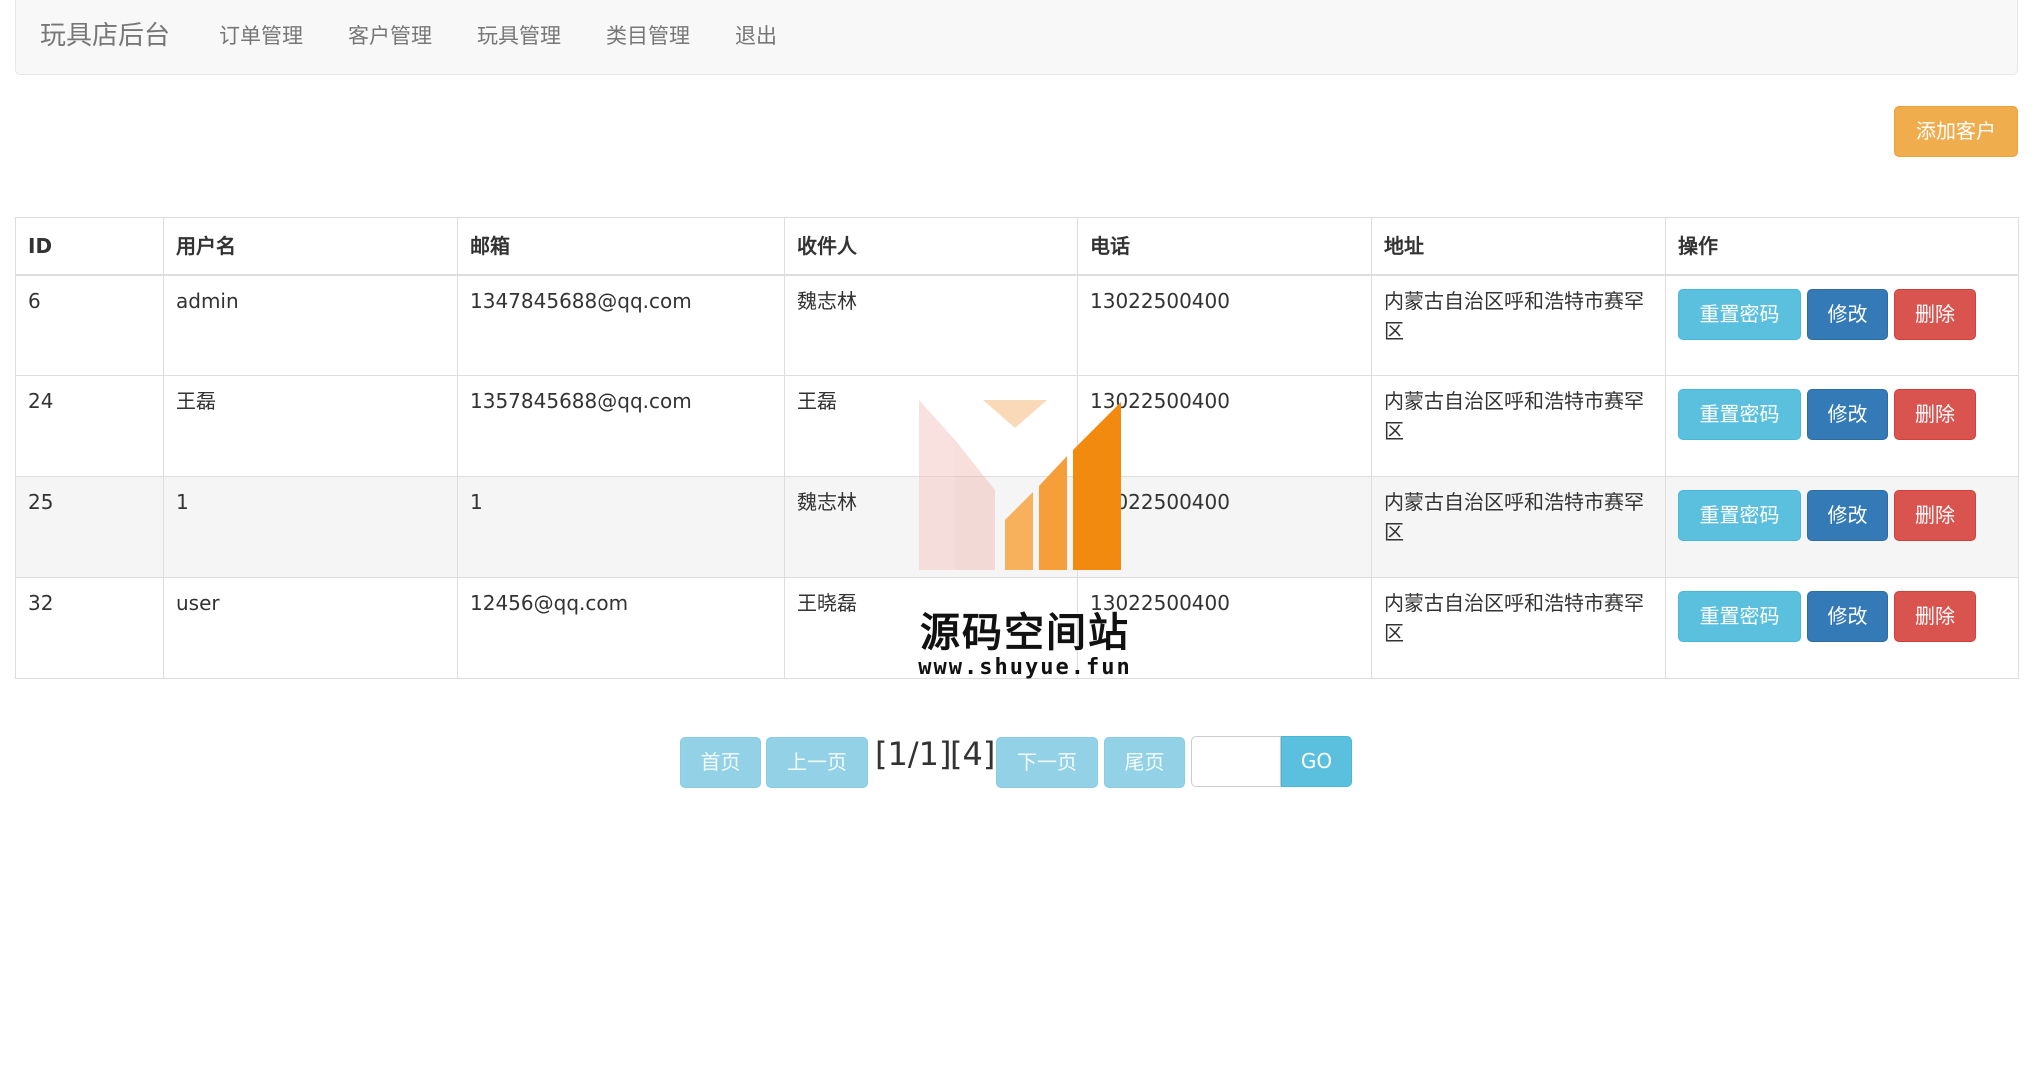 The width and height of the screenshot is (2040, 1087). I want to click on cell-email: 1347845688@qq.com, so click(621, 325).